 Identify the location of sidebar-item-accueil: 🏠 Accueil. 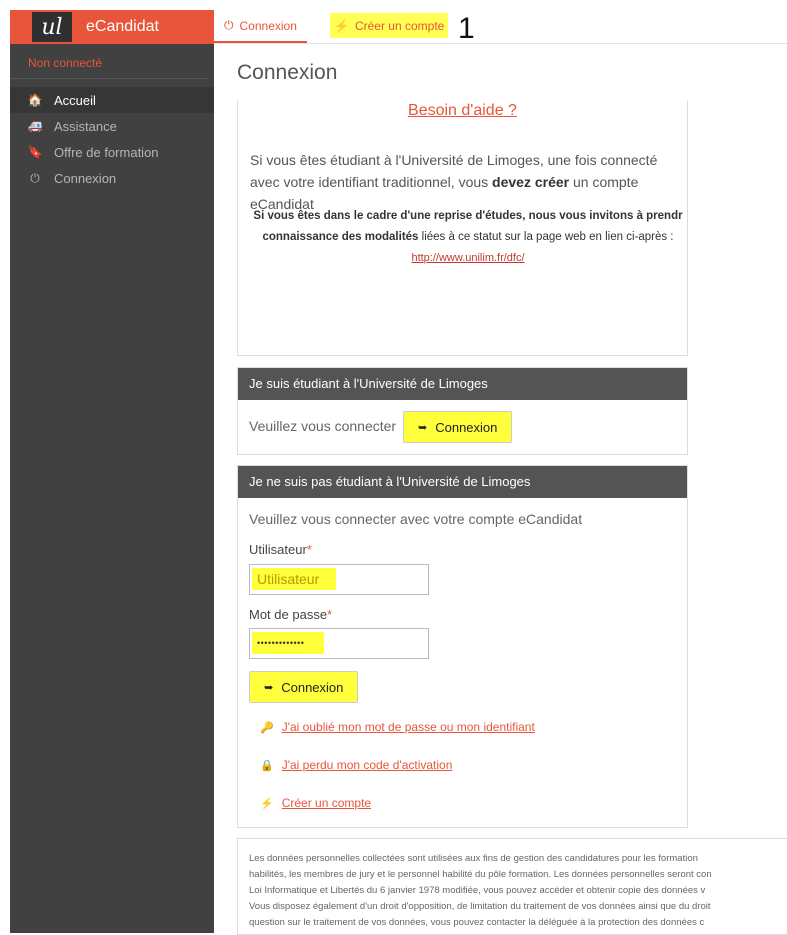
(112, 100).